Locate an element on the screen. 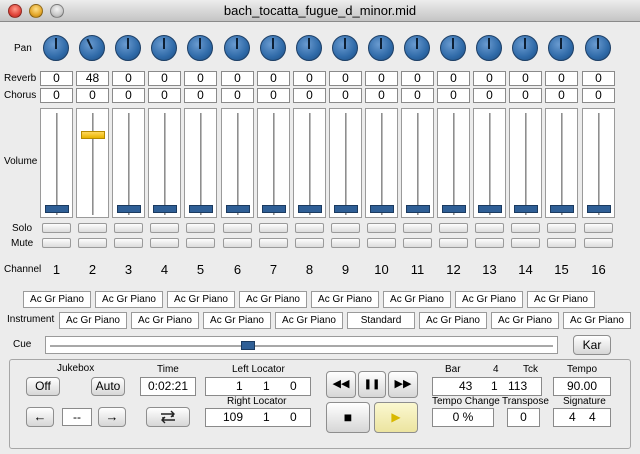 The image size is (640, 454). right-locator-field: 109 1 0 is located at coordinates (258, 417).